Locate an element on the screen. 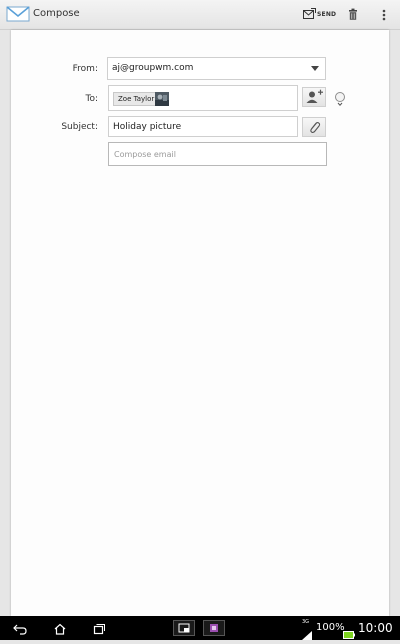 This screenshot has height=644, width=400. send-button: SEND is located at coordinates (319, 15).